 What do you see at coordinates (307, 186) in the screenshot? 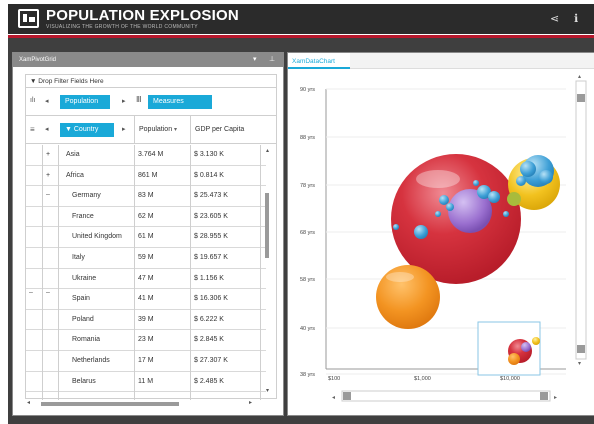
I see `y-tick-label: 78 yrs` at bounding box center [307, 186].